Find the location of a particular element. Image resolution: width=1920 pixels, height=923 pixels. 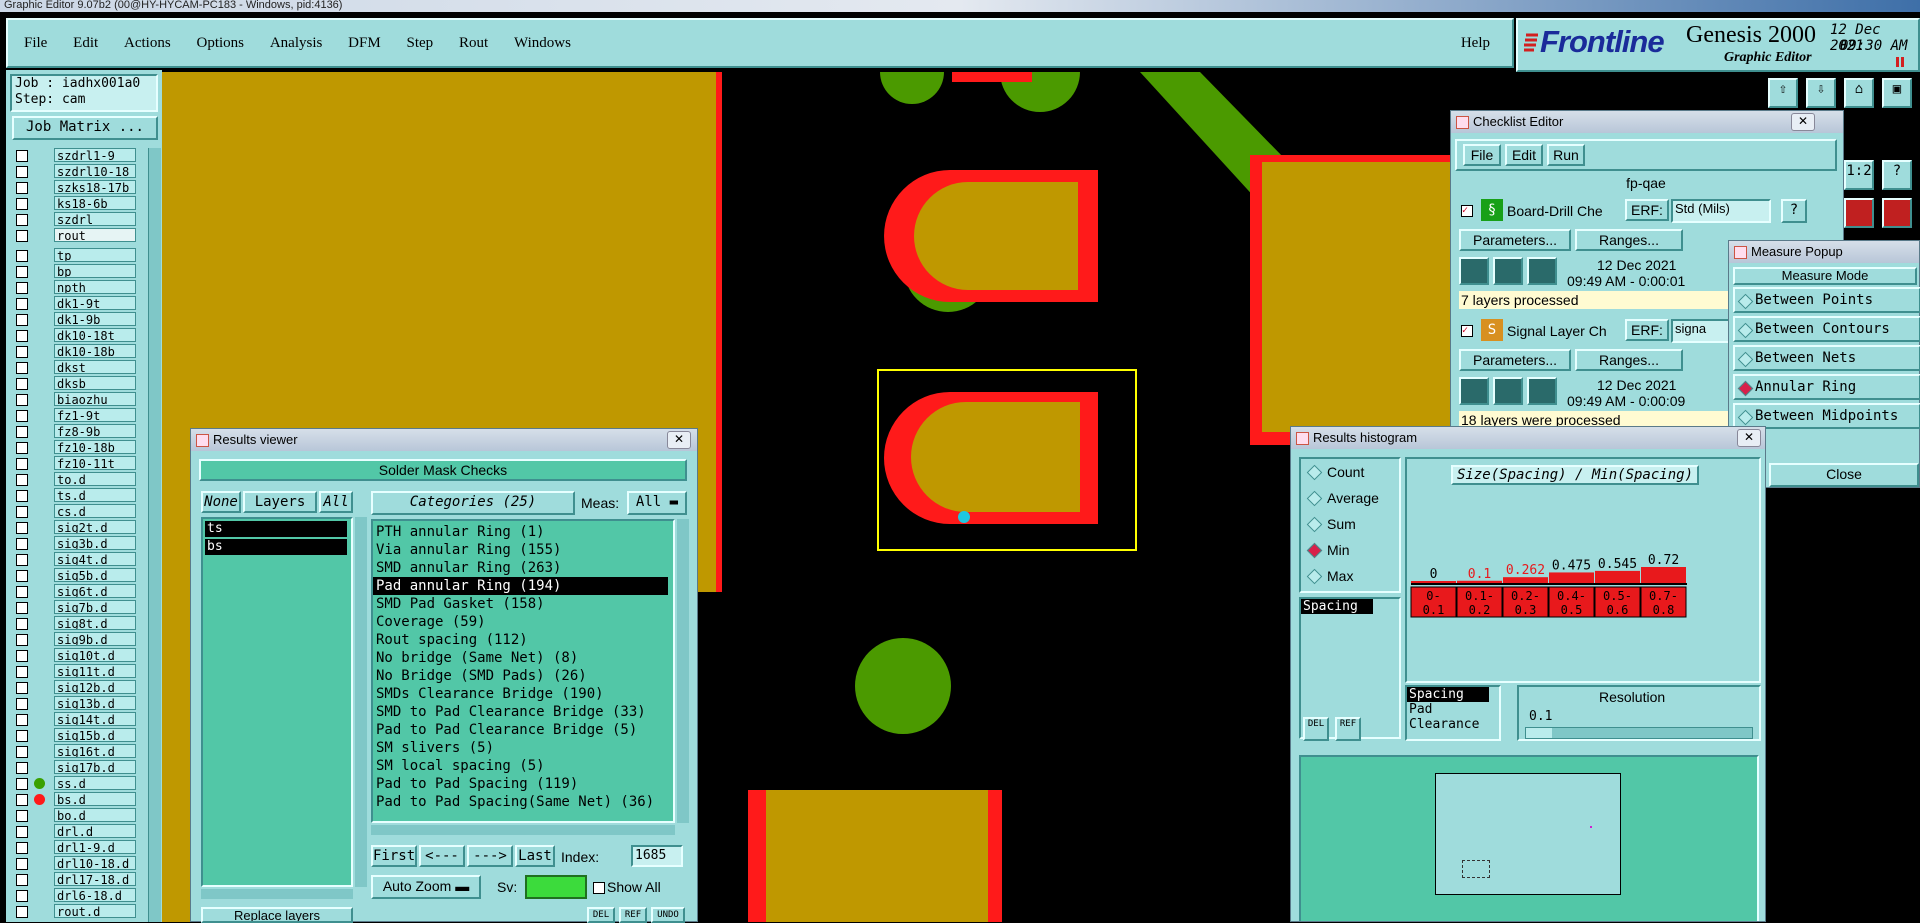

net-icon is located at coordinates (1859, 213).